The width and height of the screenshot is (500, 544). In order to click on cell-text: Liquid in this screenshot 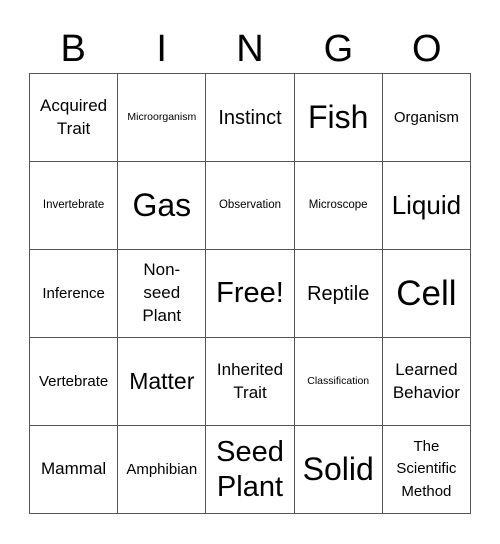, I will do `click(426, 204)`.